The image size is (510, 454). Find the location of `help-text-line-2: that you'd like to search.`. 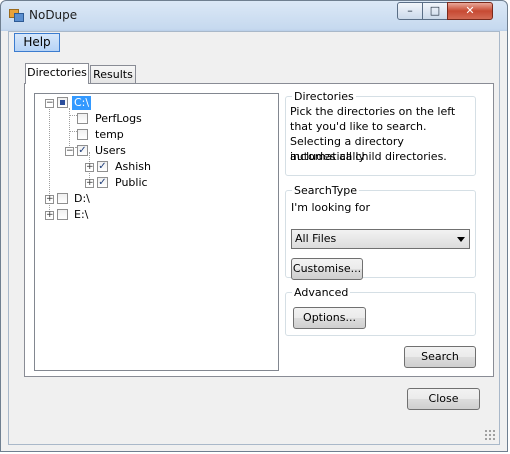

help-text-line-2: that you'd like to search. is located at coordinates (358, 126).